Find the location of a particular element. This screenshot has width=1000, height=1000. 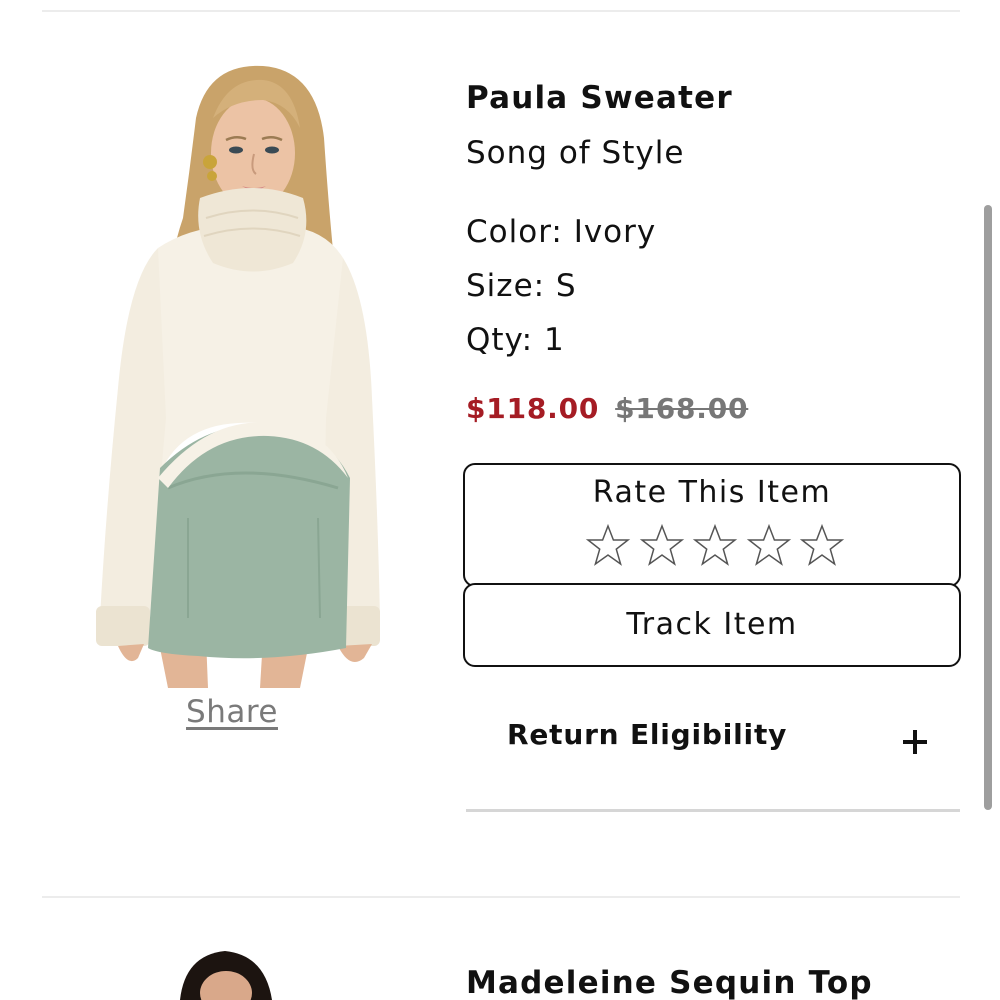

rate-item-box: Rate This Item is located at coordinates (712, 525).